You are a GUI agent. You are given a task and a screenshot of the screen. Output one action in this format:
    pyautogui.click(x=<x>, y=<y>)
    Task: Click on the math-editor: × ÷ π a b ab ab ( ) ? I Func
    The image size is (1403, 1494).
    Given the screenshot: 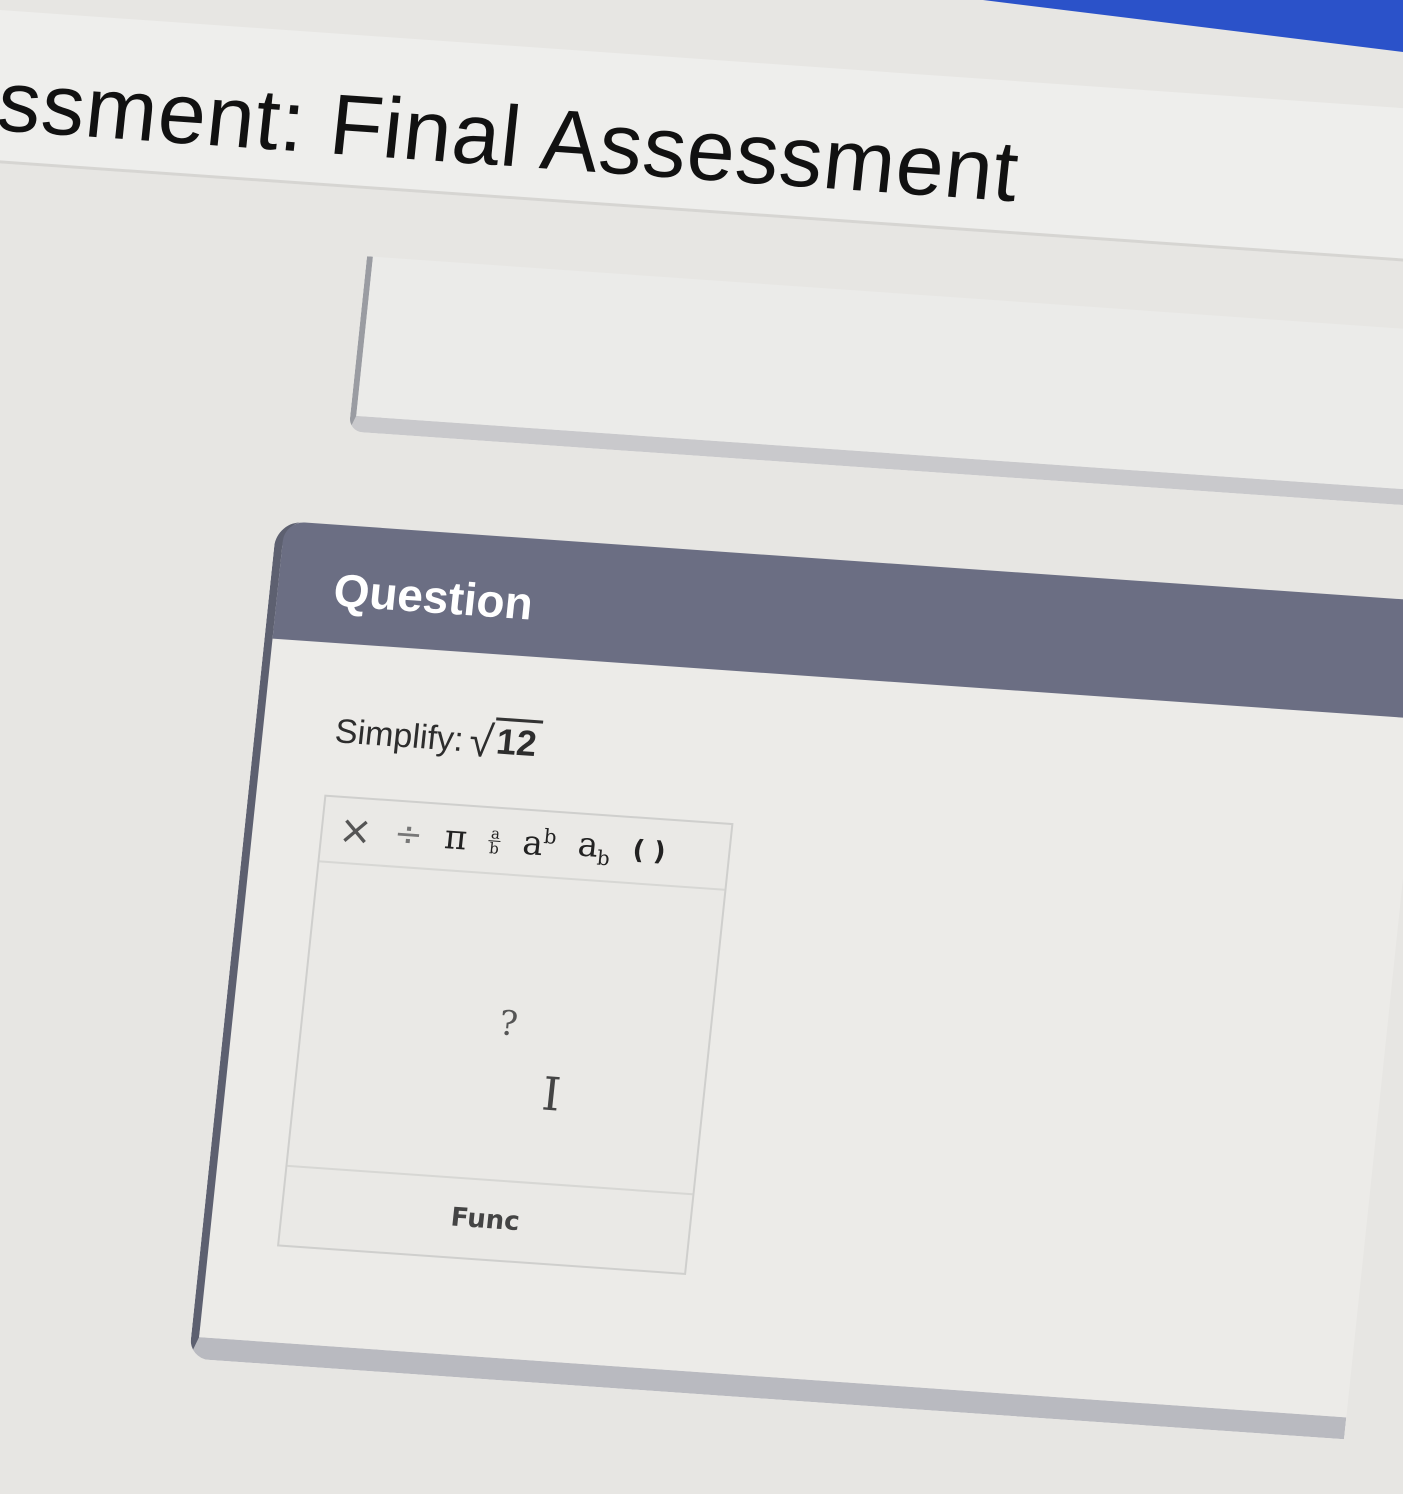 What is the action you would take?
    pyautogui.click(x=505, y=1034)
    